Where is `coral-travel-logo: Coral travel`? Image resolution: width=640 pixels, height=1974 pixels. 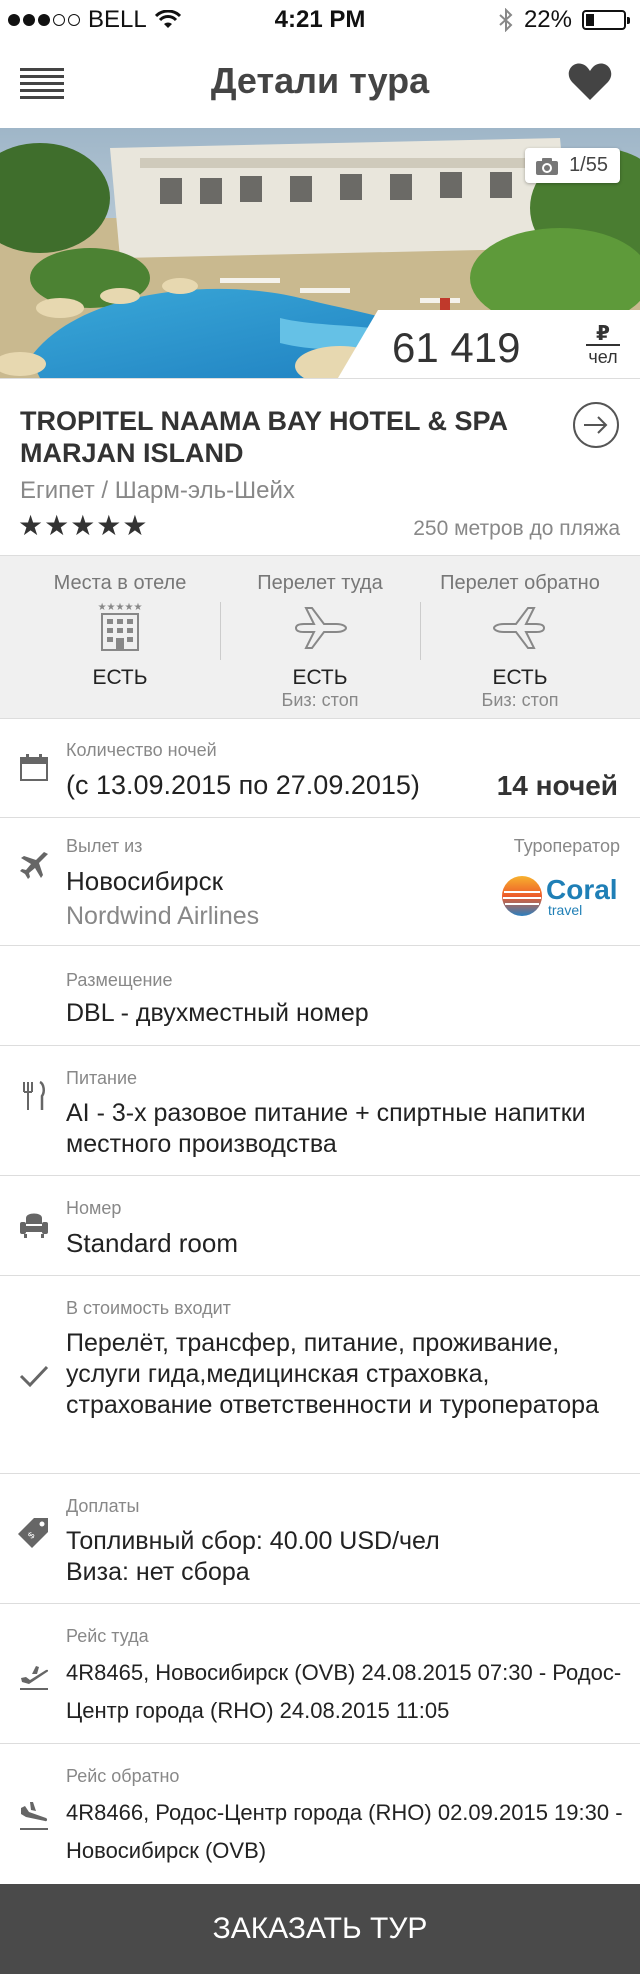
coral-travel-logo: Coral travel is located at coordinates (559, 898).